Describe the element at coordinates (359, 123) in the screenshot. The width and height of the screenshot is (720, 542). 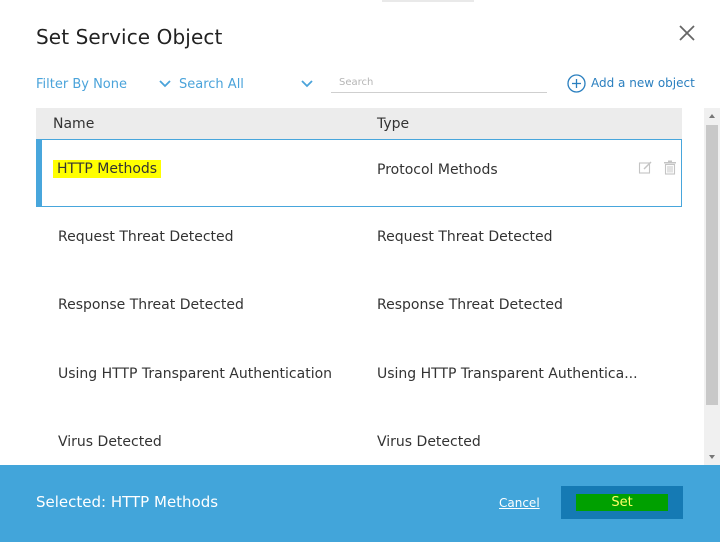
I see `table-header: Name Type` at that location.